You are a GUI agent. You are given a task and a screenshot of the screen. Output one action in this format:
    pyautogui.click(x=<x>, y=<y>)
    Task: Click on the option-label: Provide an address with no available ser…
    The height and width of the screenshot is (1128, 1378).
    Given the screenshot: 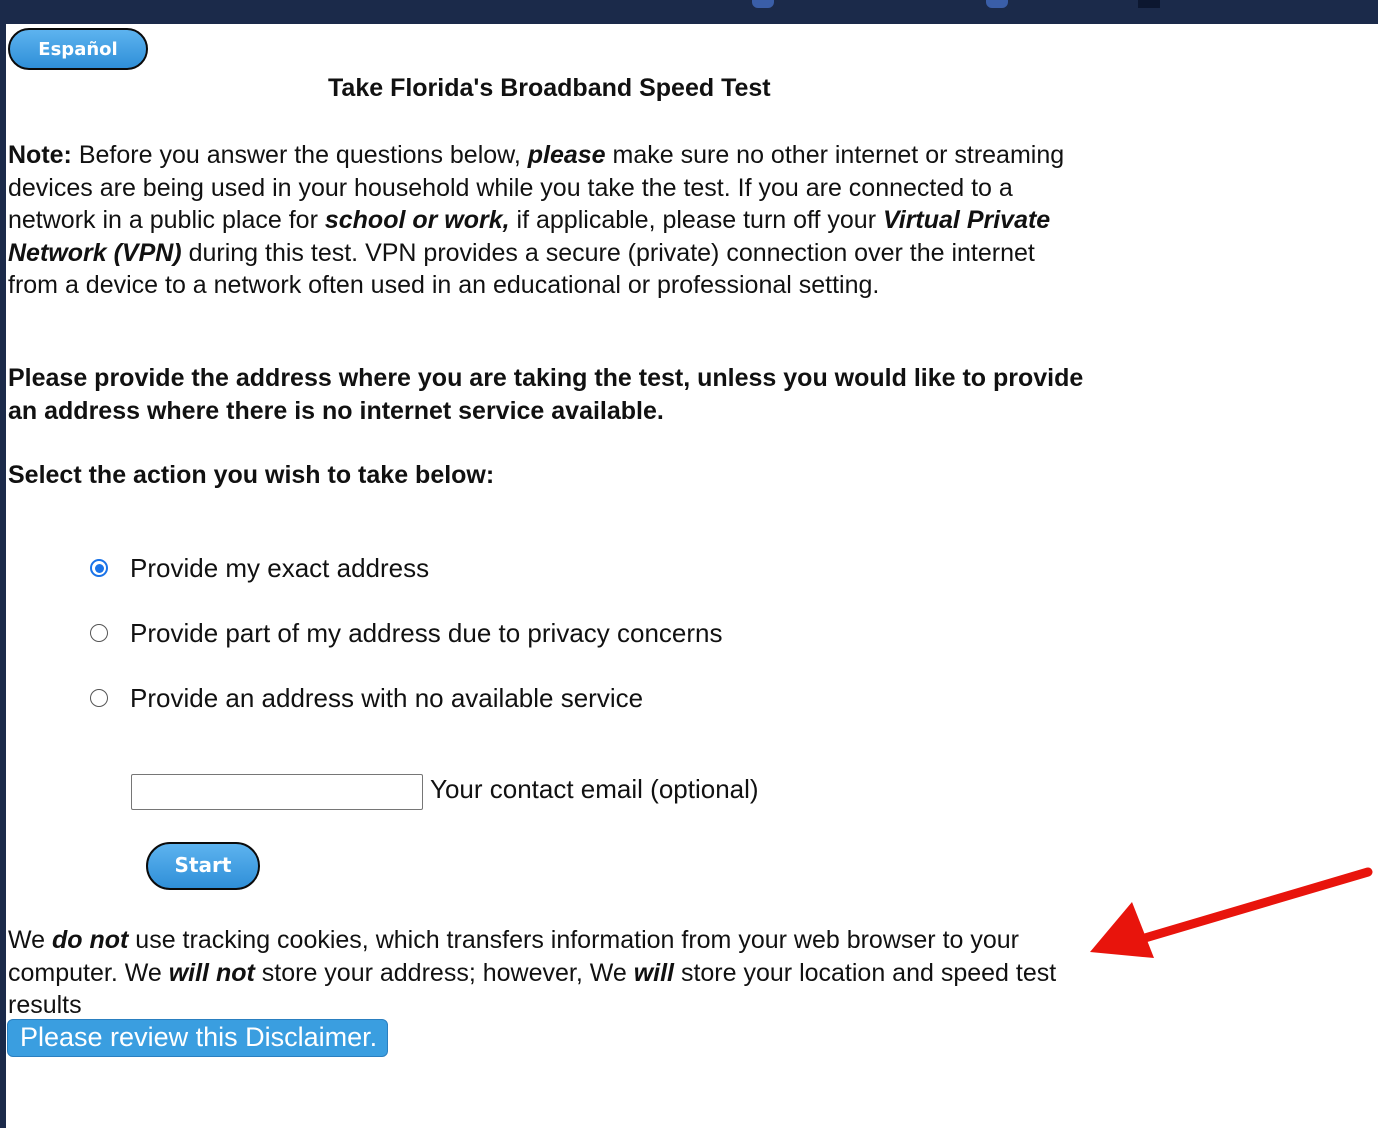 What is the action you would take?
    pyautogui.click(x=387, y=697)
    